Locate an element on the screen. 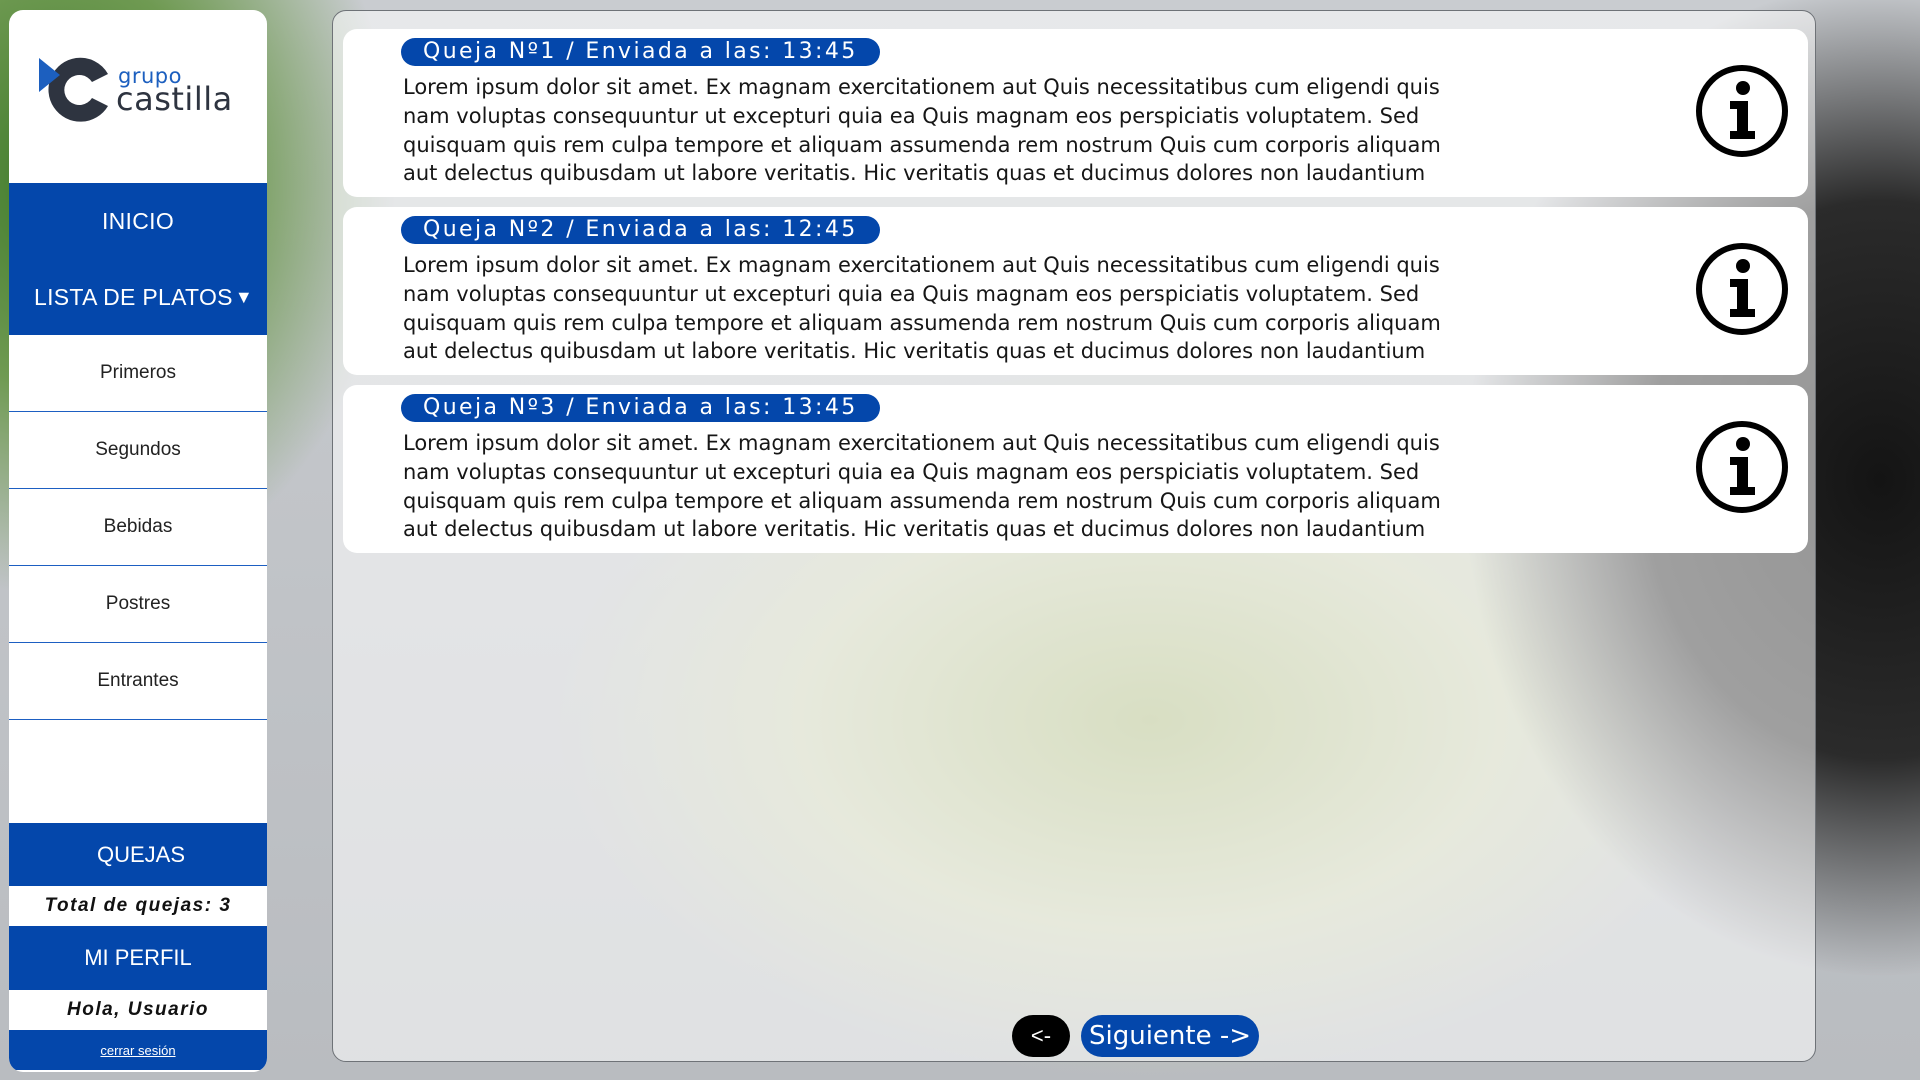 Image resolution: width=1920 pixels, height=1080 pixels. sidebar-item-postres: Postres is located at coordinates (138, 604).